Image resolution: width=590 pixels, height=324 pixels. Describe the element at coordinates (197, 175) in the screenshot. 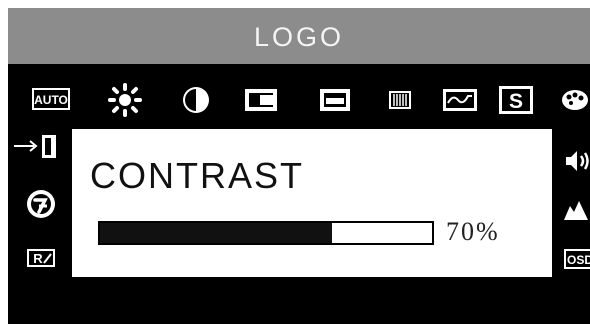

I see `panel-title: CONTRAST` at that location.